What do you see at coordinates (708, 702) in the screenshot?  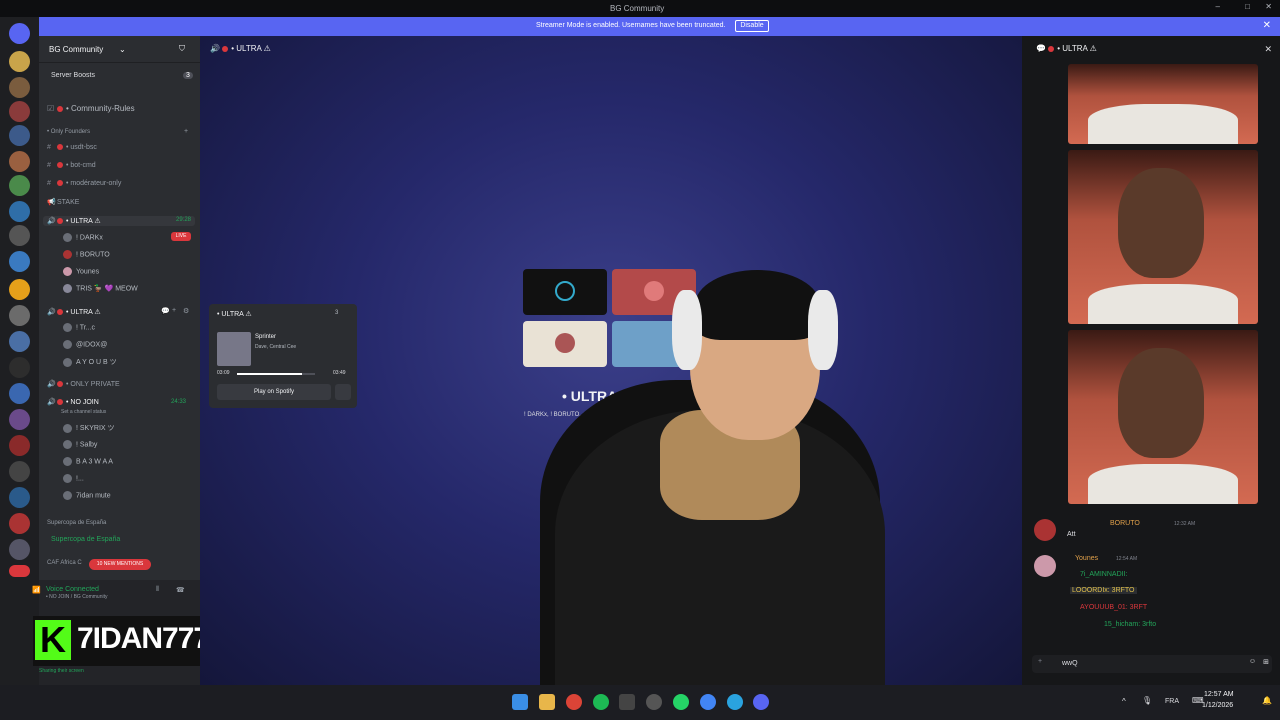 I see `browser-icon` at bounding box center [708, 702].